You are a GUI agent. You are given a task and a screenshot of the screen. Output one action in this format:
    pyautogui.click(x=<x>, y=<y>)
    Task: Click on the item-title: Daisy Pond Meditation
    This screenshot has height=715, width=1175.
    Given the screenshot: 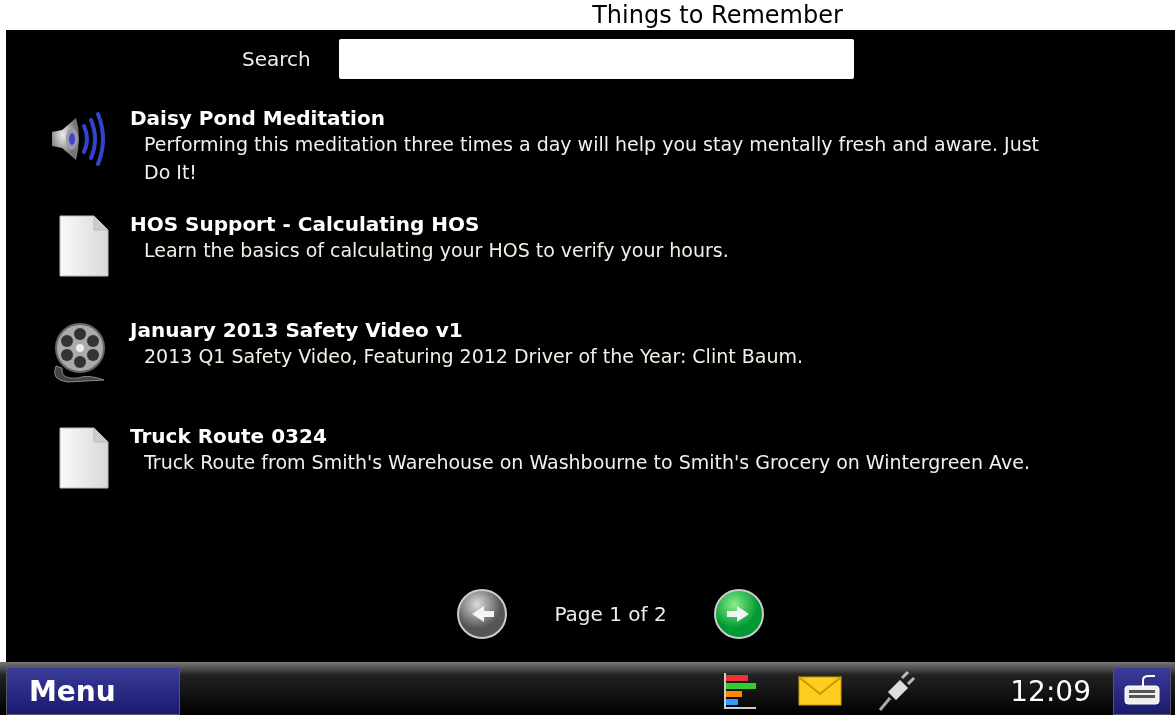 What is the action you would take?
    pyautogui.click(x=587, y=118)
    